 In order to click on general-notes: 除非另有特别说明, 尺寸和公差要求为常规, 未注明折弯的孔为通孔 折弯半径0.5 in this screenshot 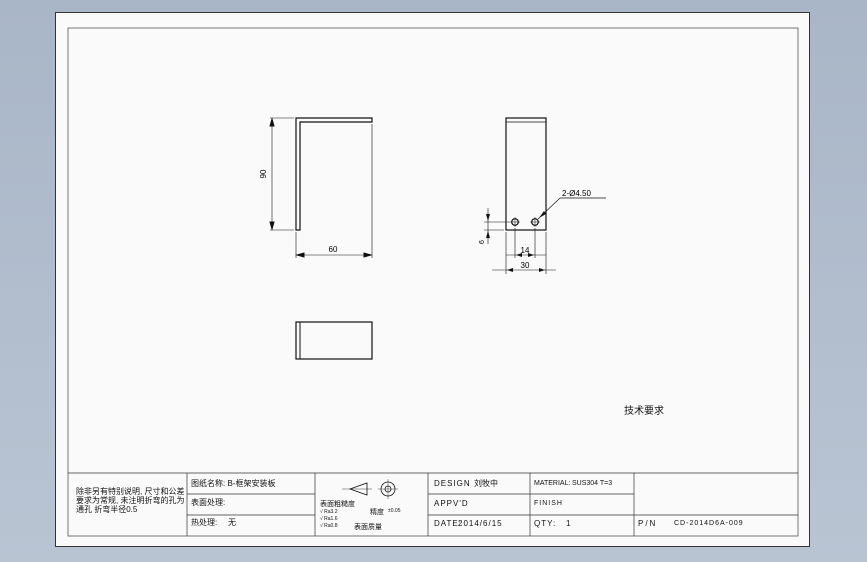, I will do `click(130, 500)`.